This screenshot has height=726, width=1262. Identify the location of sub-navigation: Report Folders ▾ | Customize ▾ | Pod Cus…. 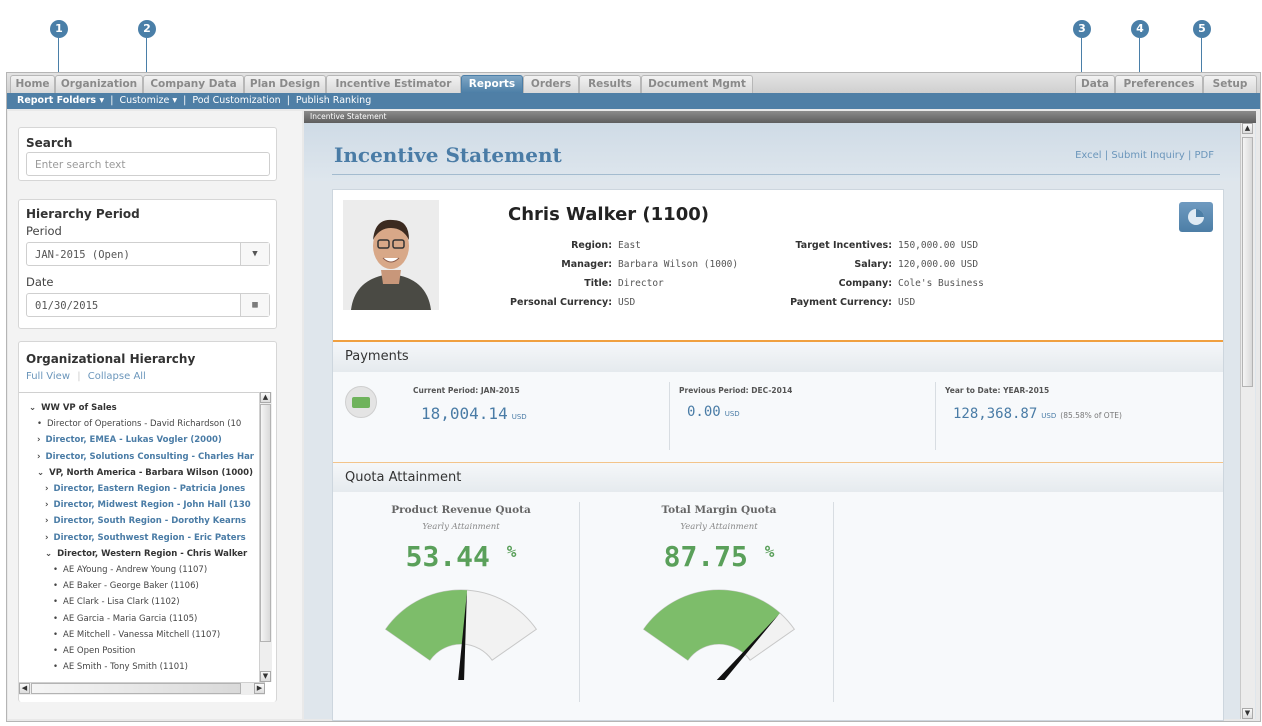
(633, 101).